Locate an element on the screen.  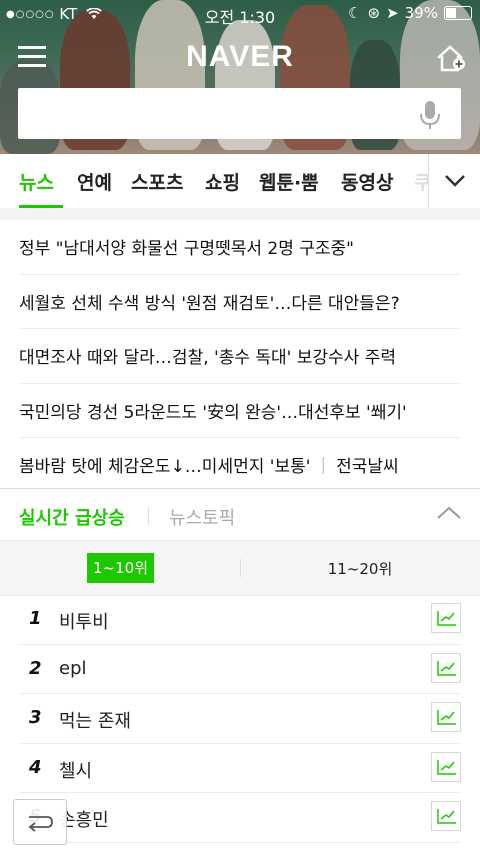
tab-realtime: 실시간 급상승 is located at coordinates (72, 517).